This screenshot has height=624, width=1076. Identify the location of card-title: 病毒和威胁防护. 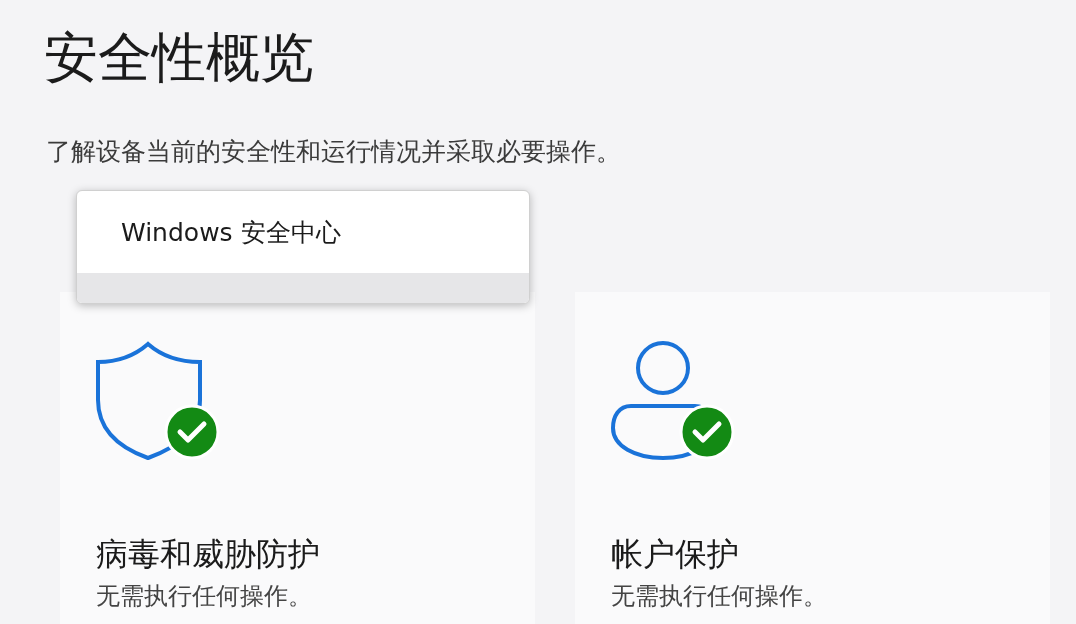
(208, 554).